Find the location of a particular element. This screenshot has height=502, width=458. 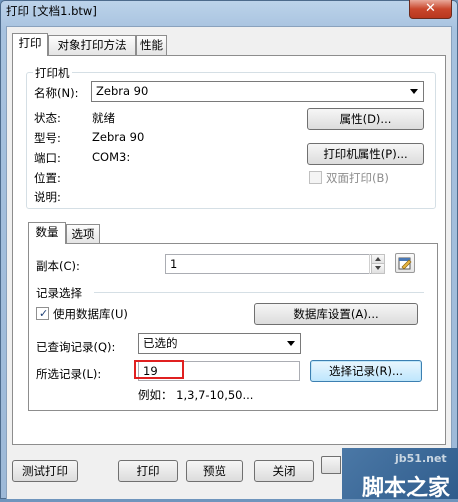

printer-name-value: Zebra 90 is located at coordinates (122, 91).